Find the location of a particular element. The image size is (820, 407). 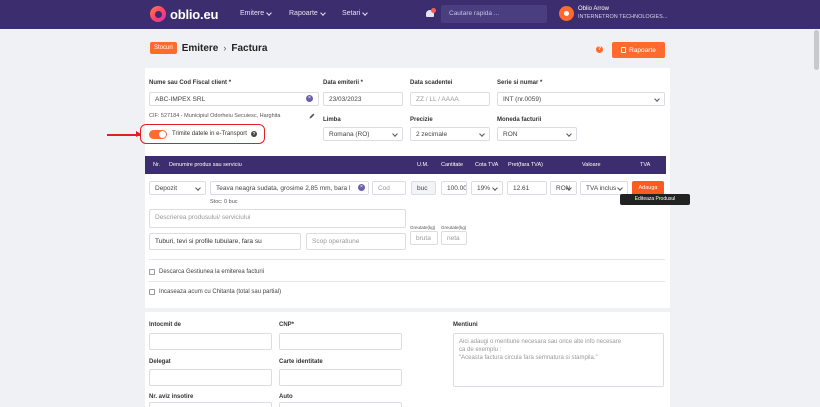

clear-produs-icon: × is located at coordinates (361, 187).